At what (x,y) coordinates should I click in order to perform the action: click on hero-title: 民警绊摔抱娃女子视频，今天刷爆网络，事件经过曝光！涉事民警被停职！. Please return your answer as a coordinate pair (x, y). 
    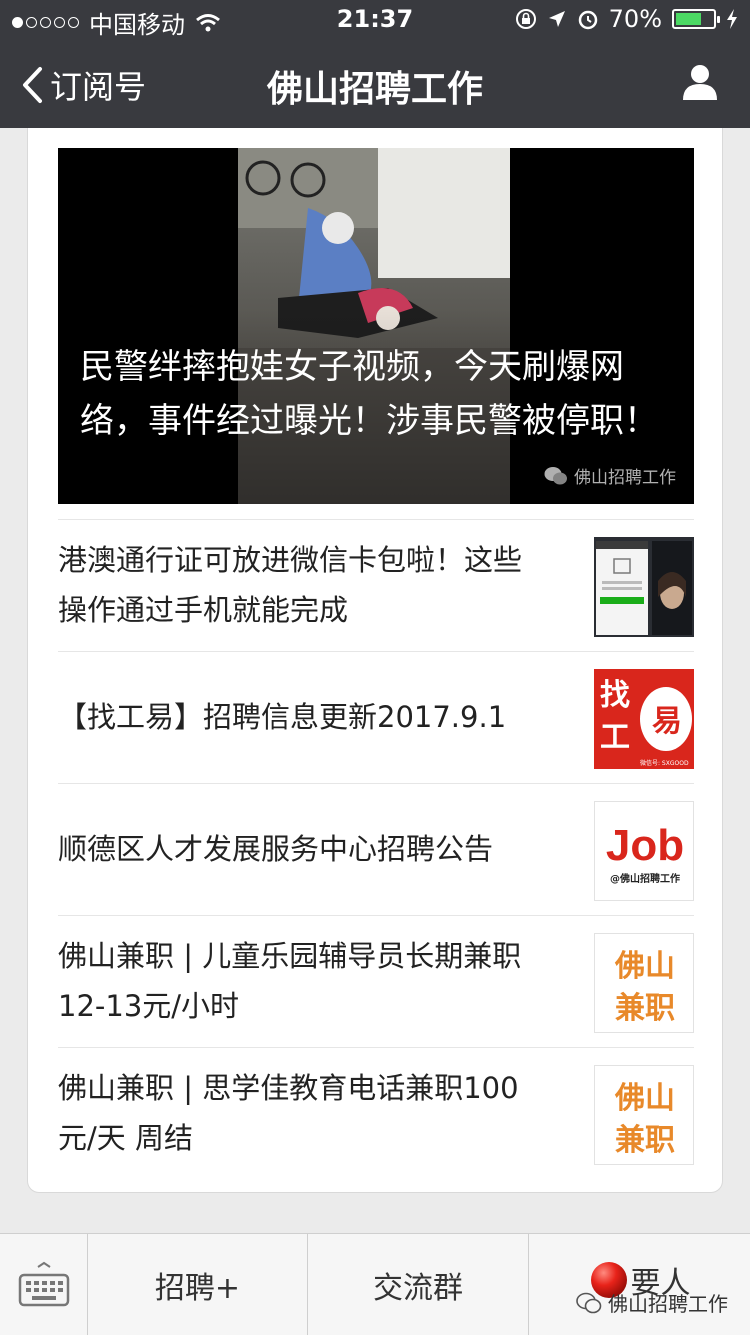
    Looking at the image, I should click on (369, 394).